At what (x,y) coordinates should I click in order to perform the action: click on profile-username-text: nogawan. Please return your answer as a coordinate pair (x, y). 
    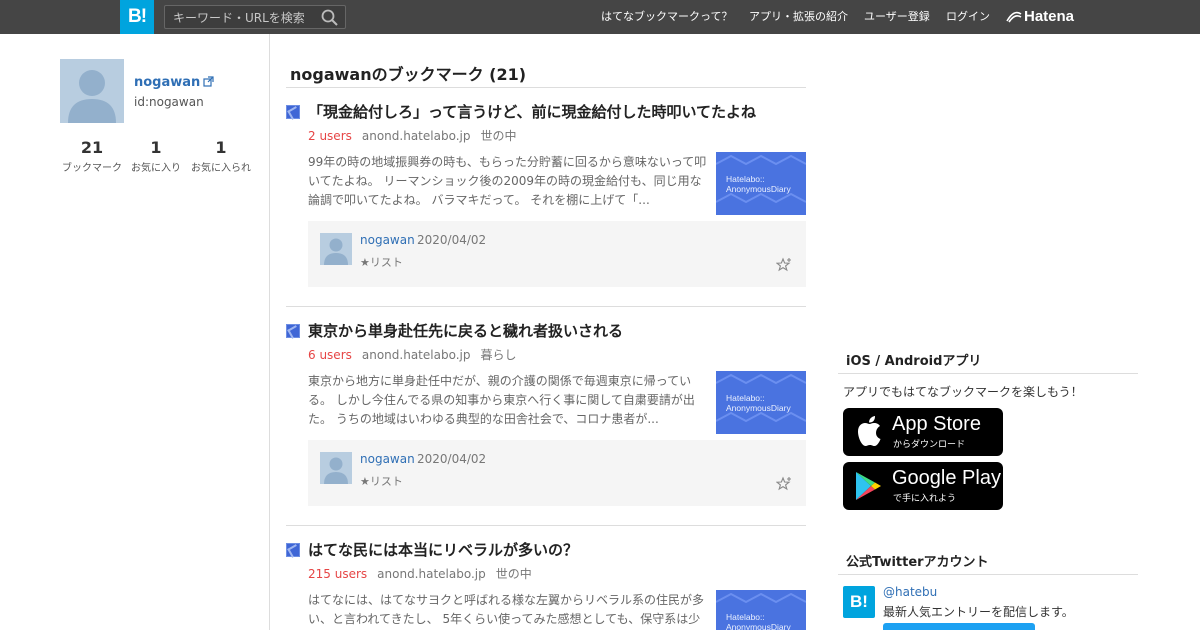
    Looking at the image, I should click on (167, 82).